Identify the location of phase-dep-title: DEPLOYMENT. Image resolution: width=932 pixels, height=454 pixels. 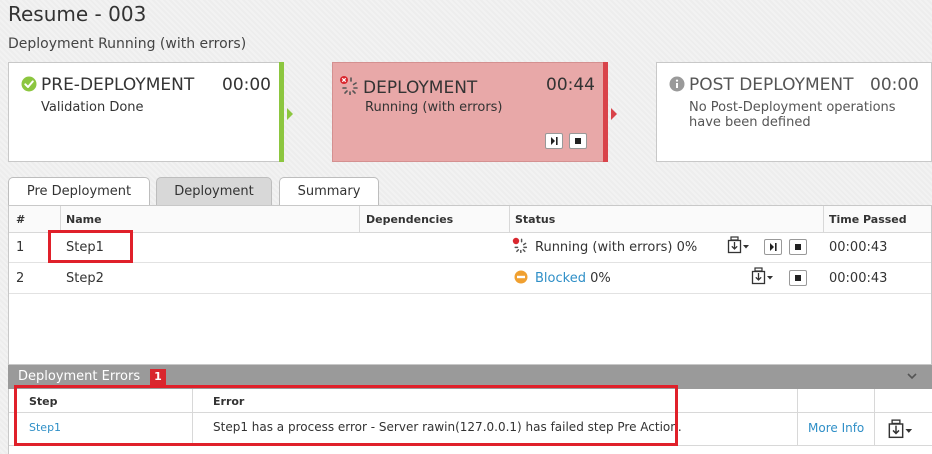
(408, 87).